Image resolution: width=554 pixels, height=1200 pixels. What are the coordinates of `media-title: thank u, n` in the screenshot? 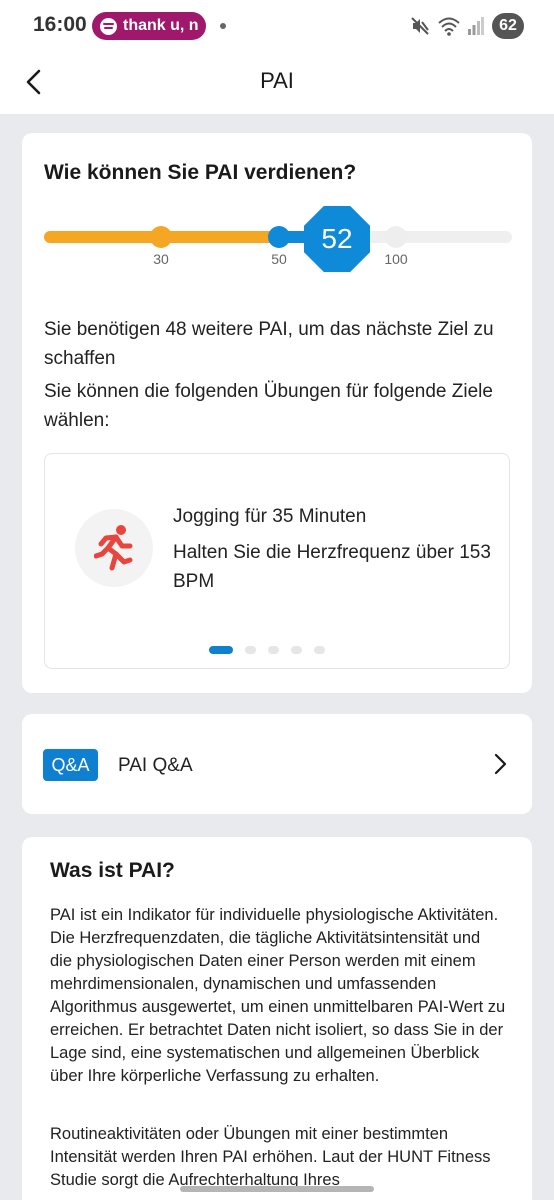 It's located at (161, 25).